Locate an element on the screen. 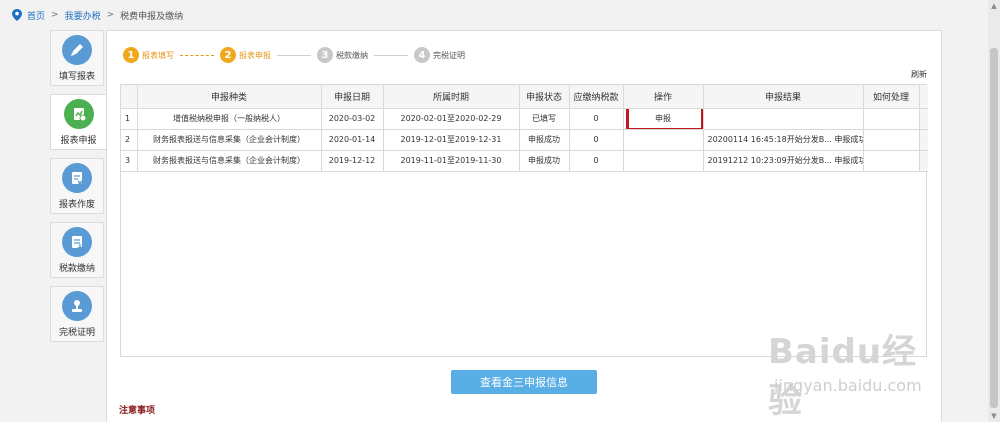  pencil-icon is located at coordinates (77, 50).